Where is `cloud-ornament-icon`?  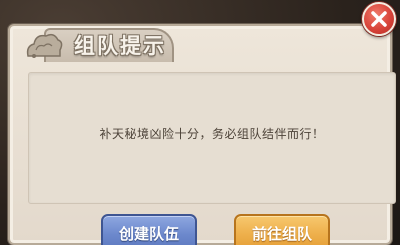 cloud-ornament-icon is located at coordinates (44, 46).